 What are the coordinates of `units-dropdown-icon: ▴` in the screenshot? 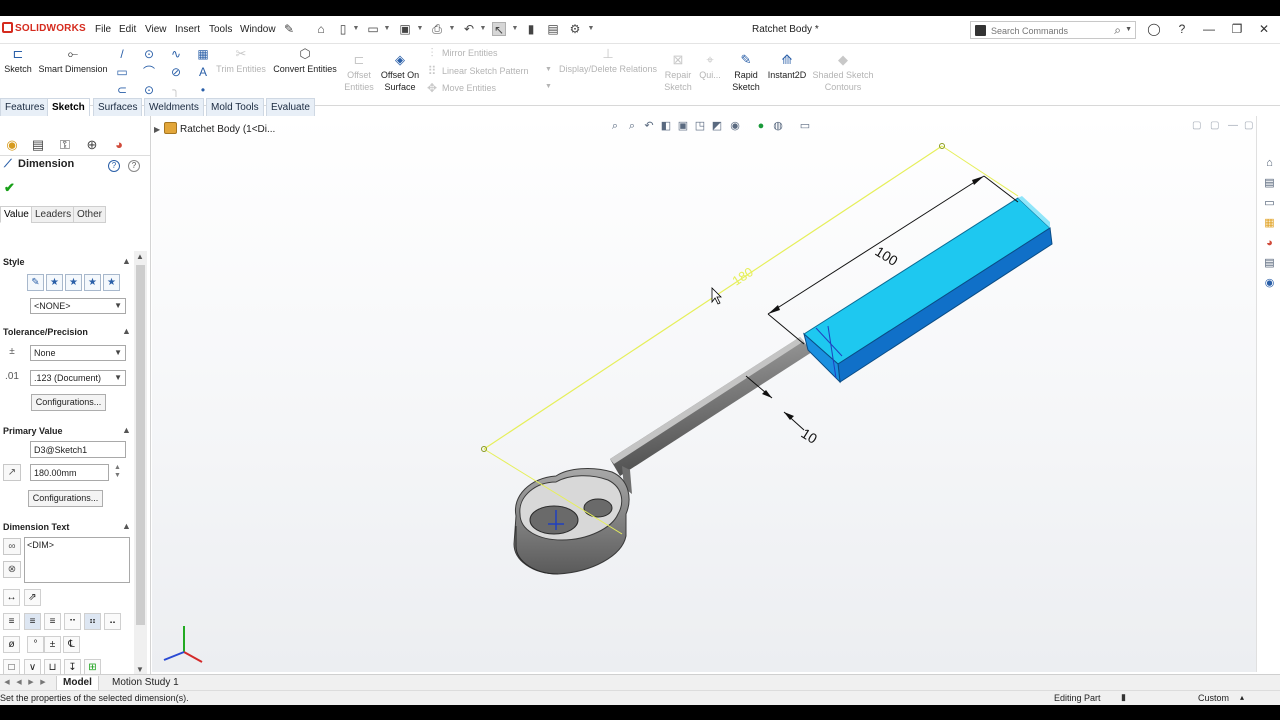 It's located at (1242, 697).